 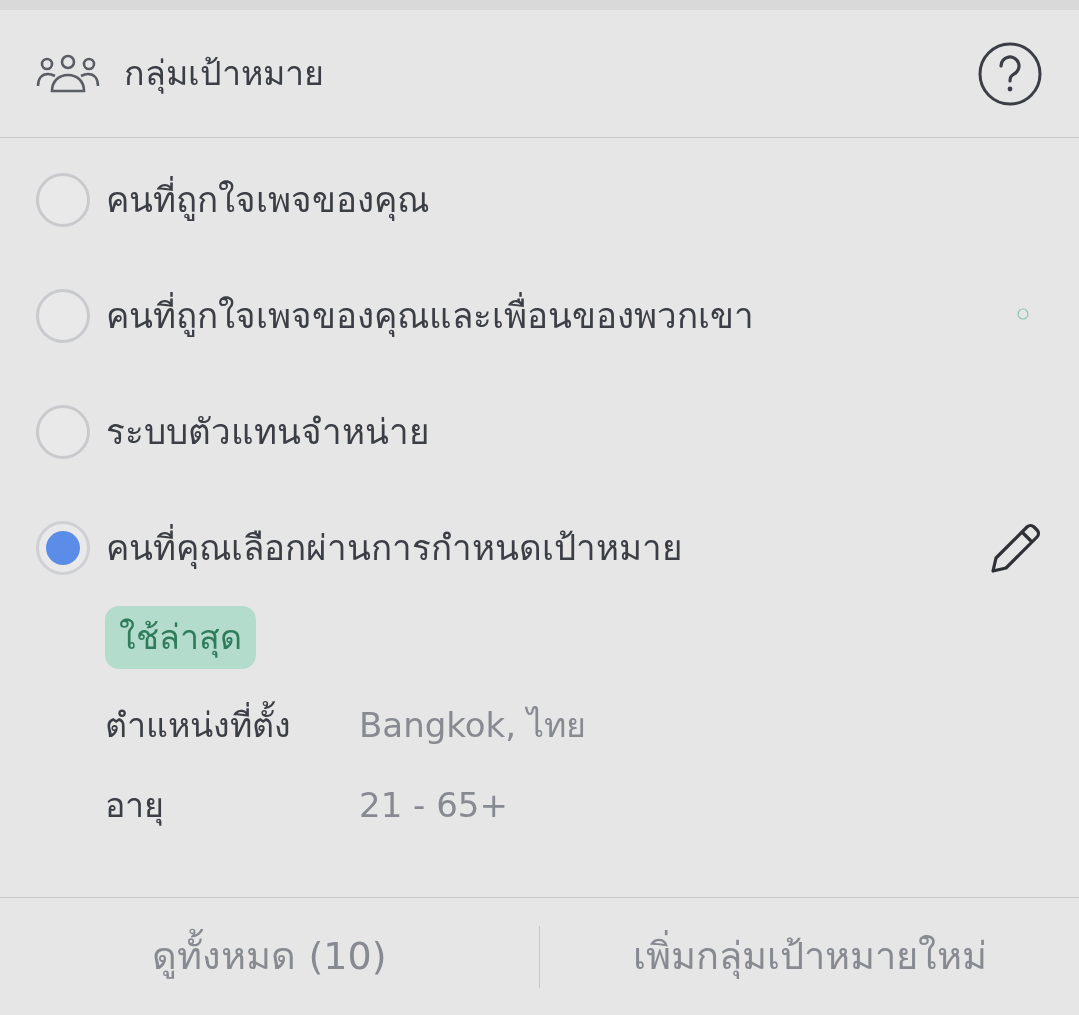 I want to click on people-icon, so click(x=68, y=73).